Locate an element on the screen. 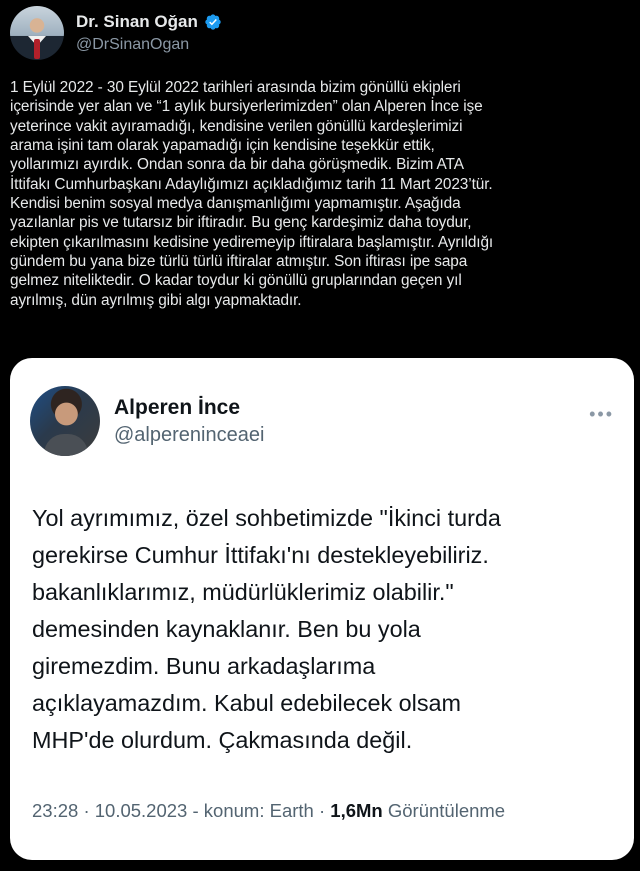 The height and width of the screenshot is (871, 640). views-label: Görüntülenme is located at coordinates (446, 810).